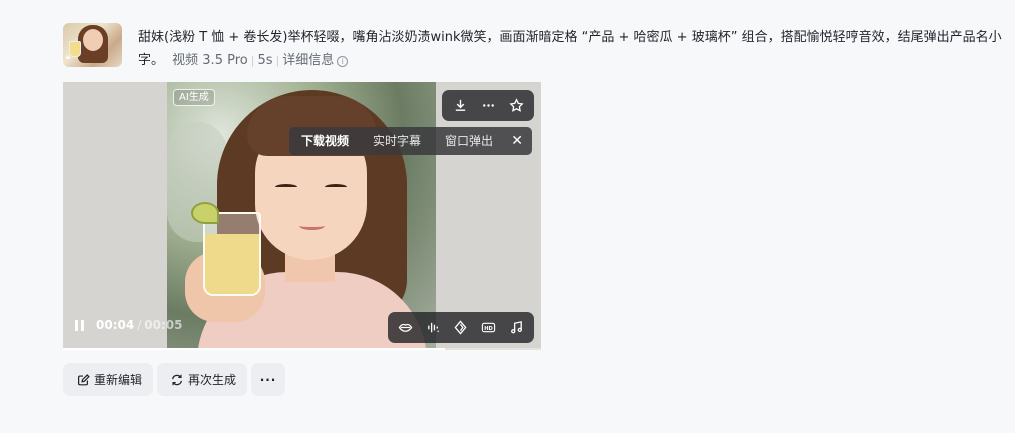 Image resolution: width=1015 pixels, height=433 pixels. I want to click on menu-popout-window: 窗口弹出, so click(469, 141).